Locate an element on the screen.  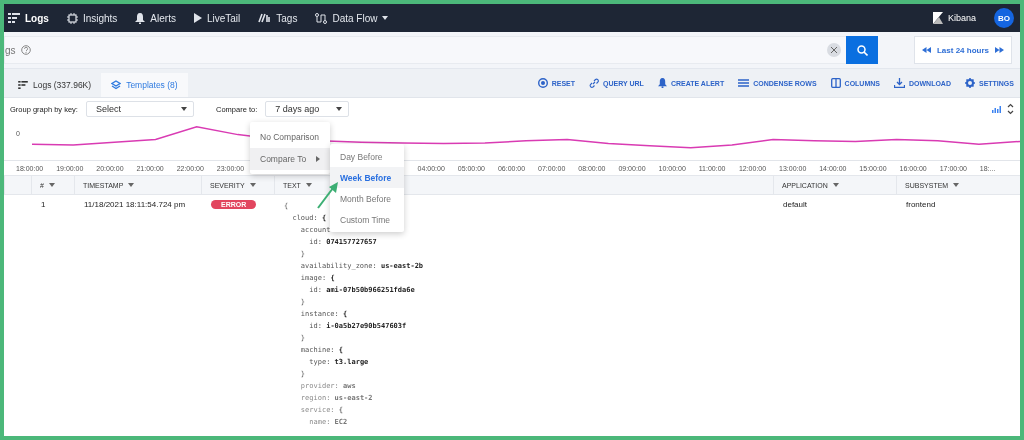
menu-item: Day Before is located at coordinates (367, 156).